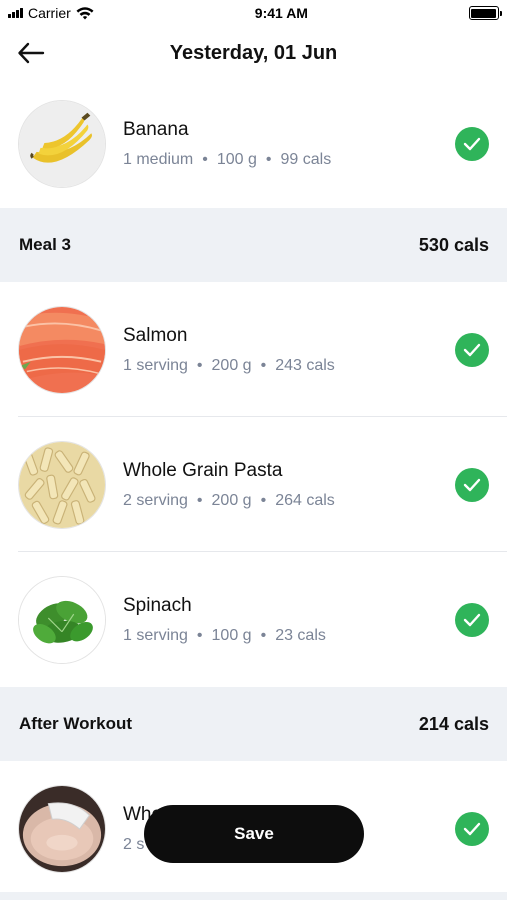 Image resolution: width=507 pixels, height=900 pixels. Describe the element at coordinates (62, 619) in the screenshot. I see `spinach-image` at that location.